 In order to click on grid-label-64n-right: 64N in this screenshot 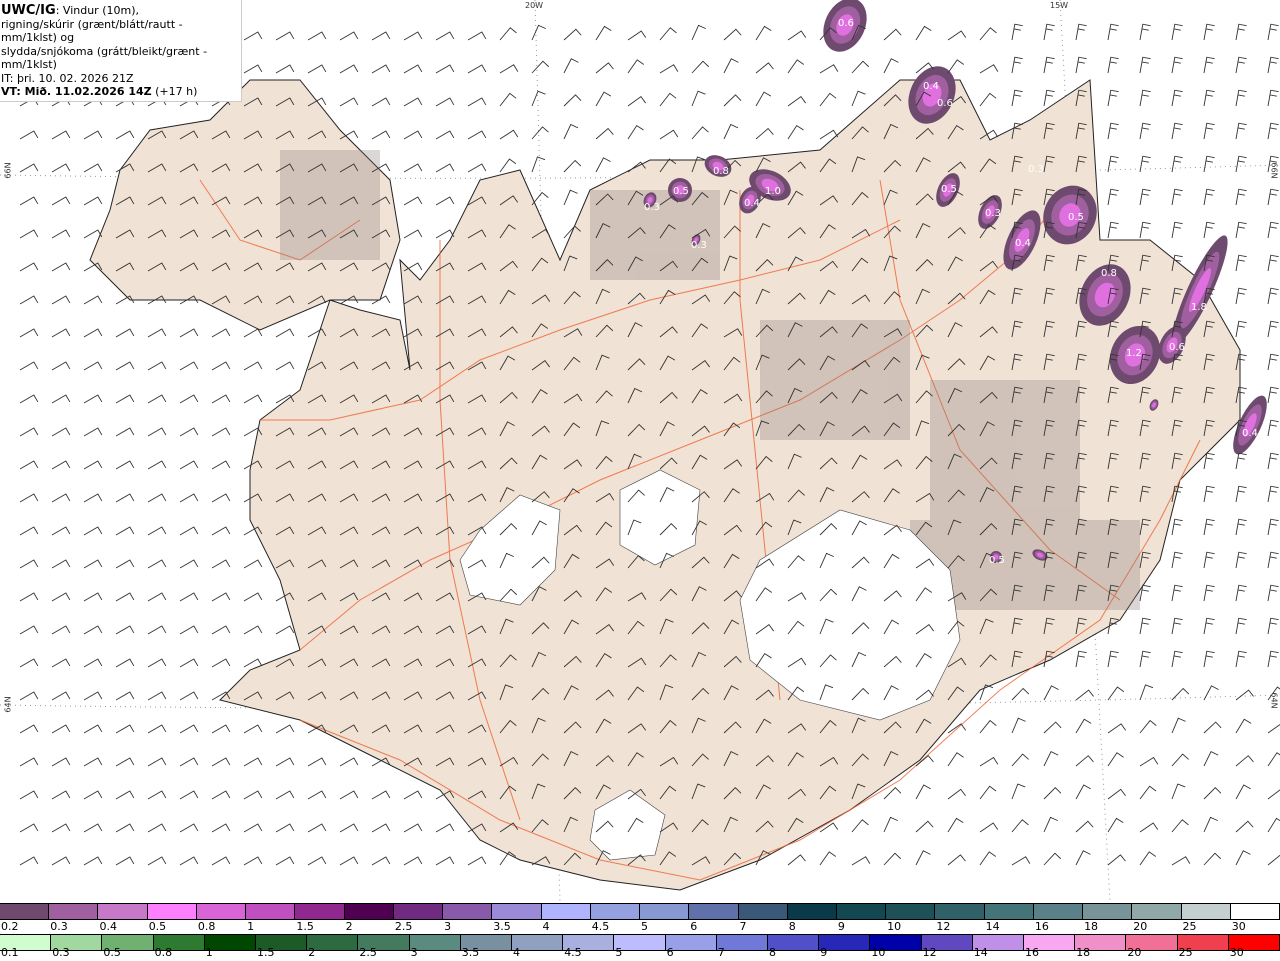, I will do `click(1274, 700)`.